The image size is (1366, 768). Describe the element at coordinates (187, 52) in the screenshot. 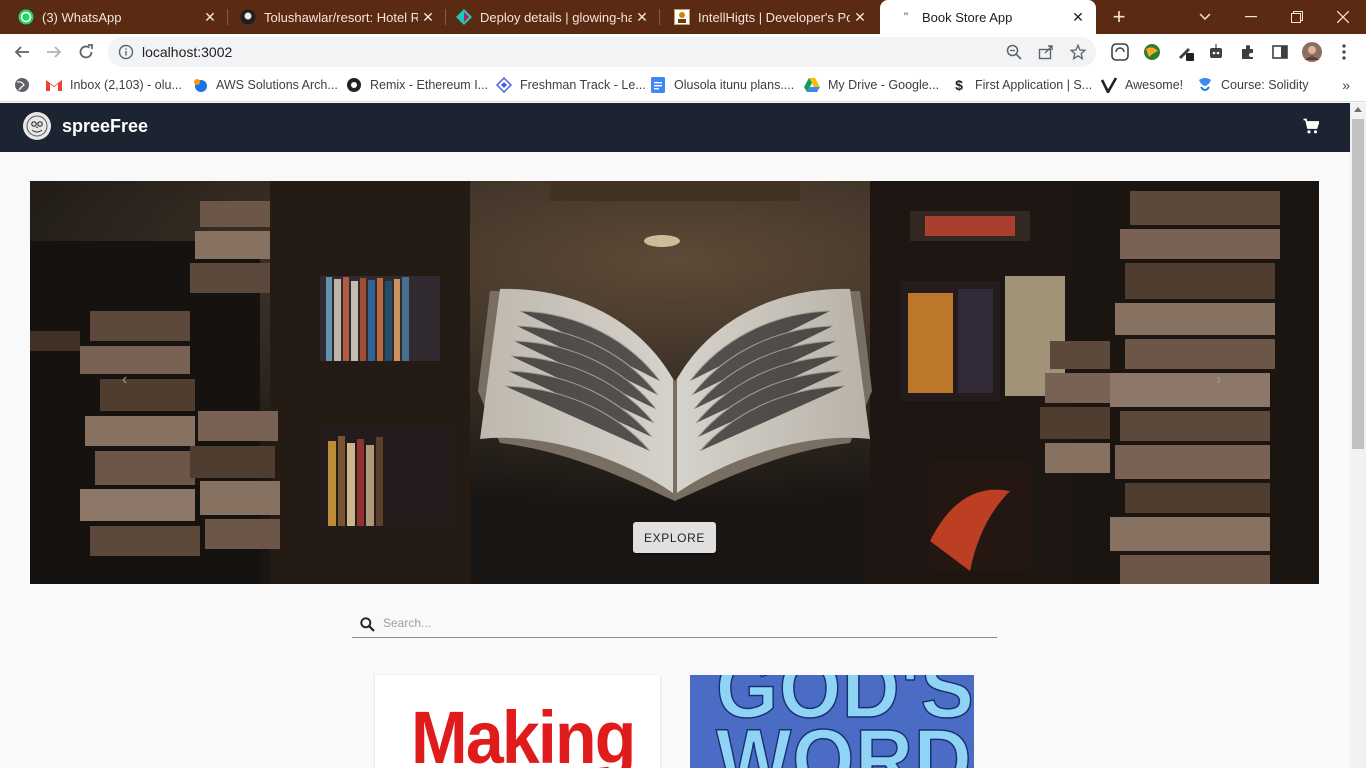

I see `url-text: localhost:3002` at that location.